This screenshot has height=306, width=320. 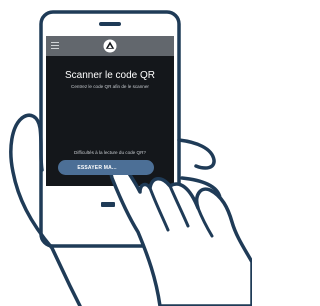 What do you see at coordinates (110, 86) in the screenshot?
I see `page-subtitle: Centrez le code QR afin de le scanner` at bounding box center [110, 86].